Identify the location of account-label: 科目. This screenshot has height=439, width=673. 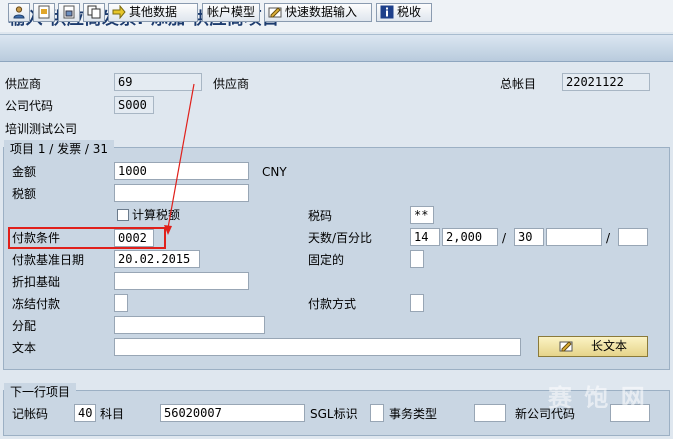
(112, 414).